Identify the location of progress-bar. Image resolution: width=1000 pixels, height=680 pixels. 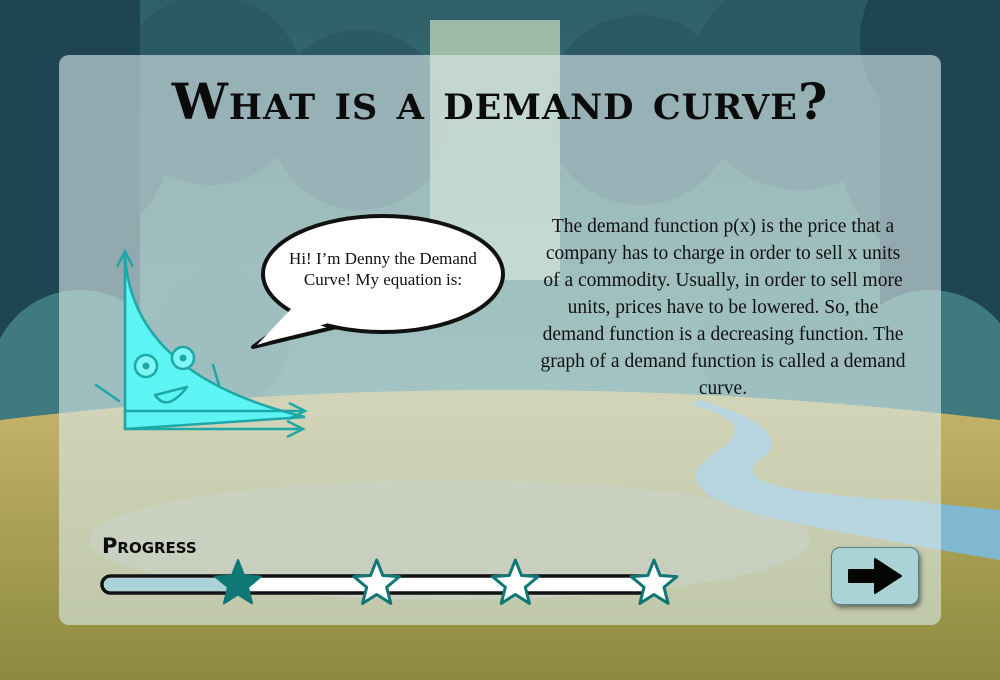
(389, 581).